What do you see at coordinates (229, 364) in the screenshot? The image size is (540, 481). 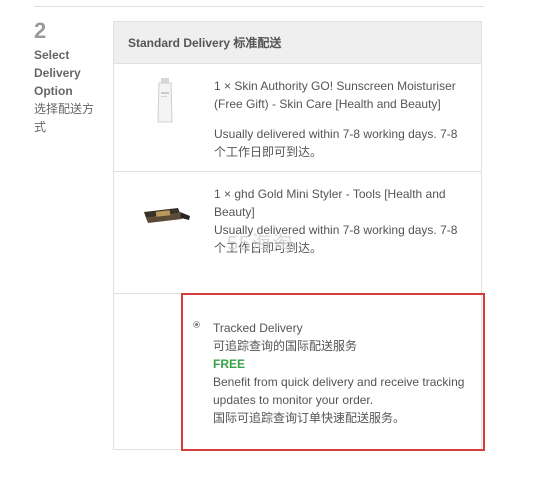 I see `delivery-price: FREE` at bounding box center [229, 364].